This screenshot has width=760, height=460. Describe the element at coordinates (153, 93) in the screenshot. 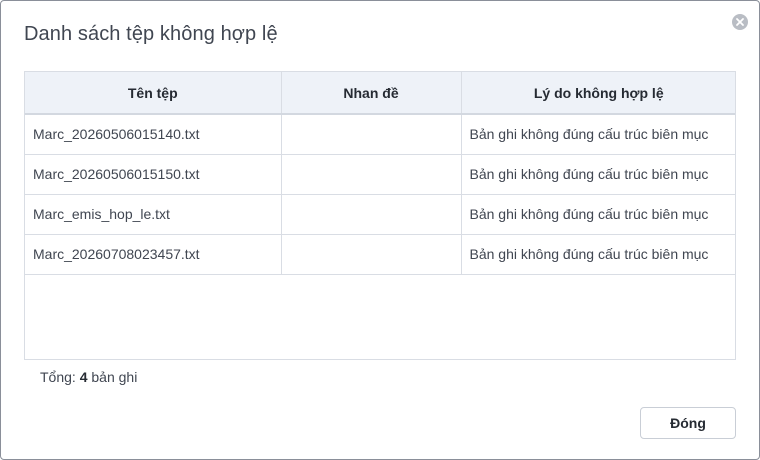

I see `column-header-filename: Tên tệp` at that location.